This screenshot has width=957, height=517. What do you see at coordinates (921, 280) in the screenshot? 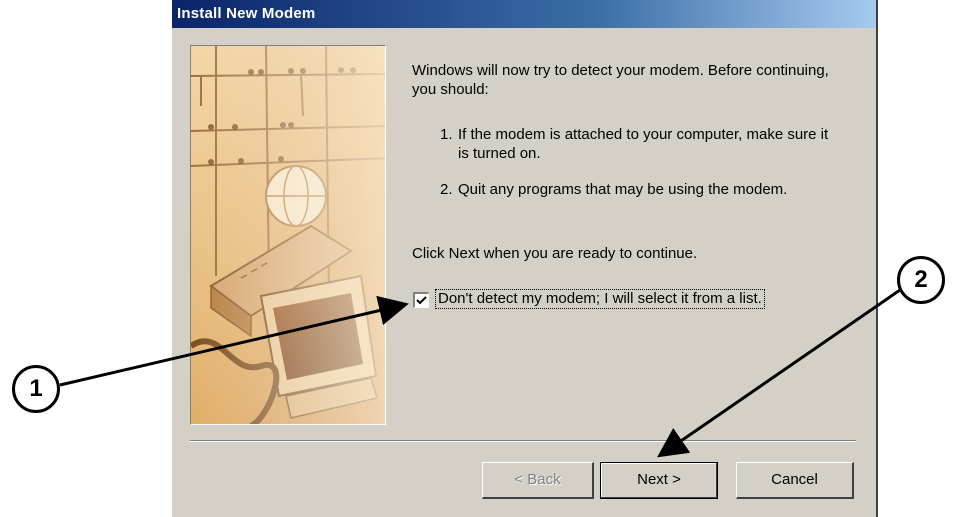
I see `callout-2: 2` at bounding box center [921, 280].